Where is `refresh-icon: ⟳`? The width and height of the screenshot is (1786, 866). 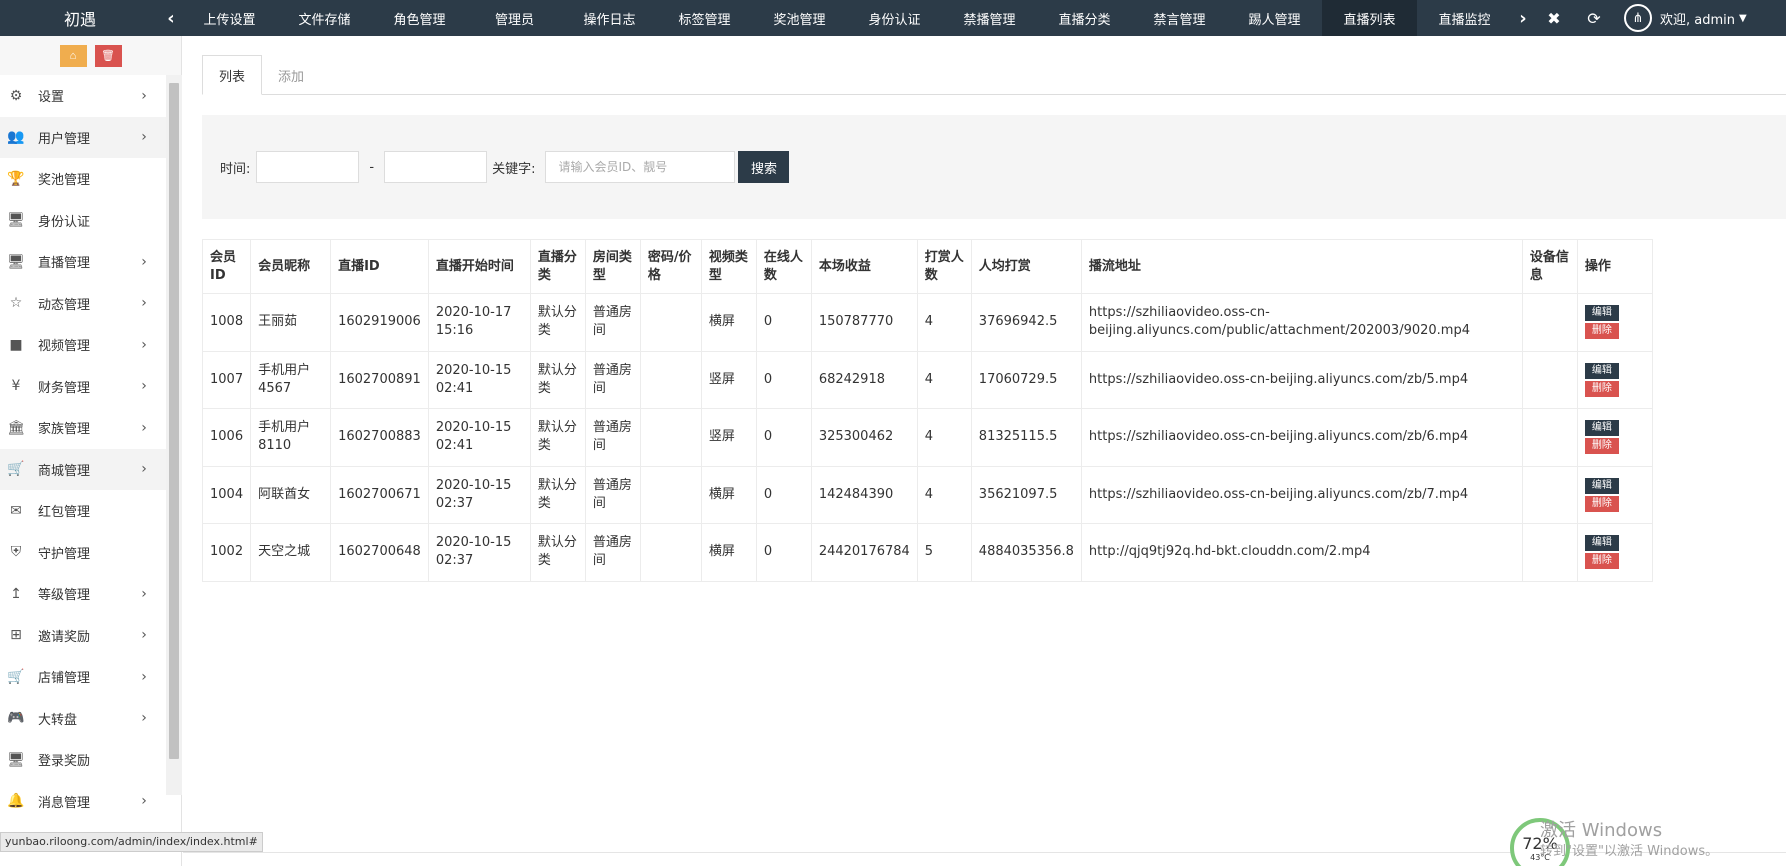 refresh-icon: ⟳ is located at coordinates (1594, 18).